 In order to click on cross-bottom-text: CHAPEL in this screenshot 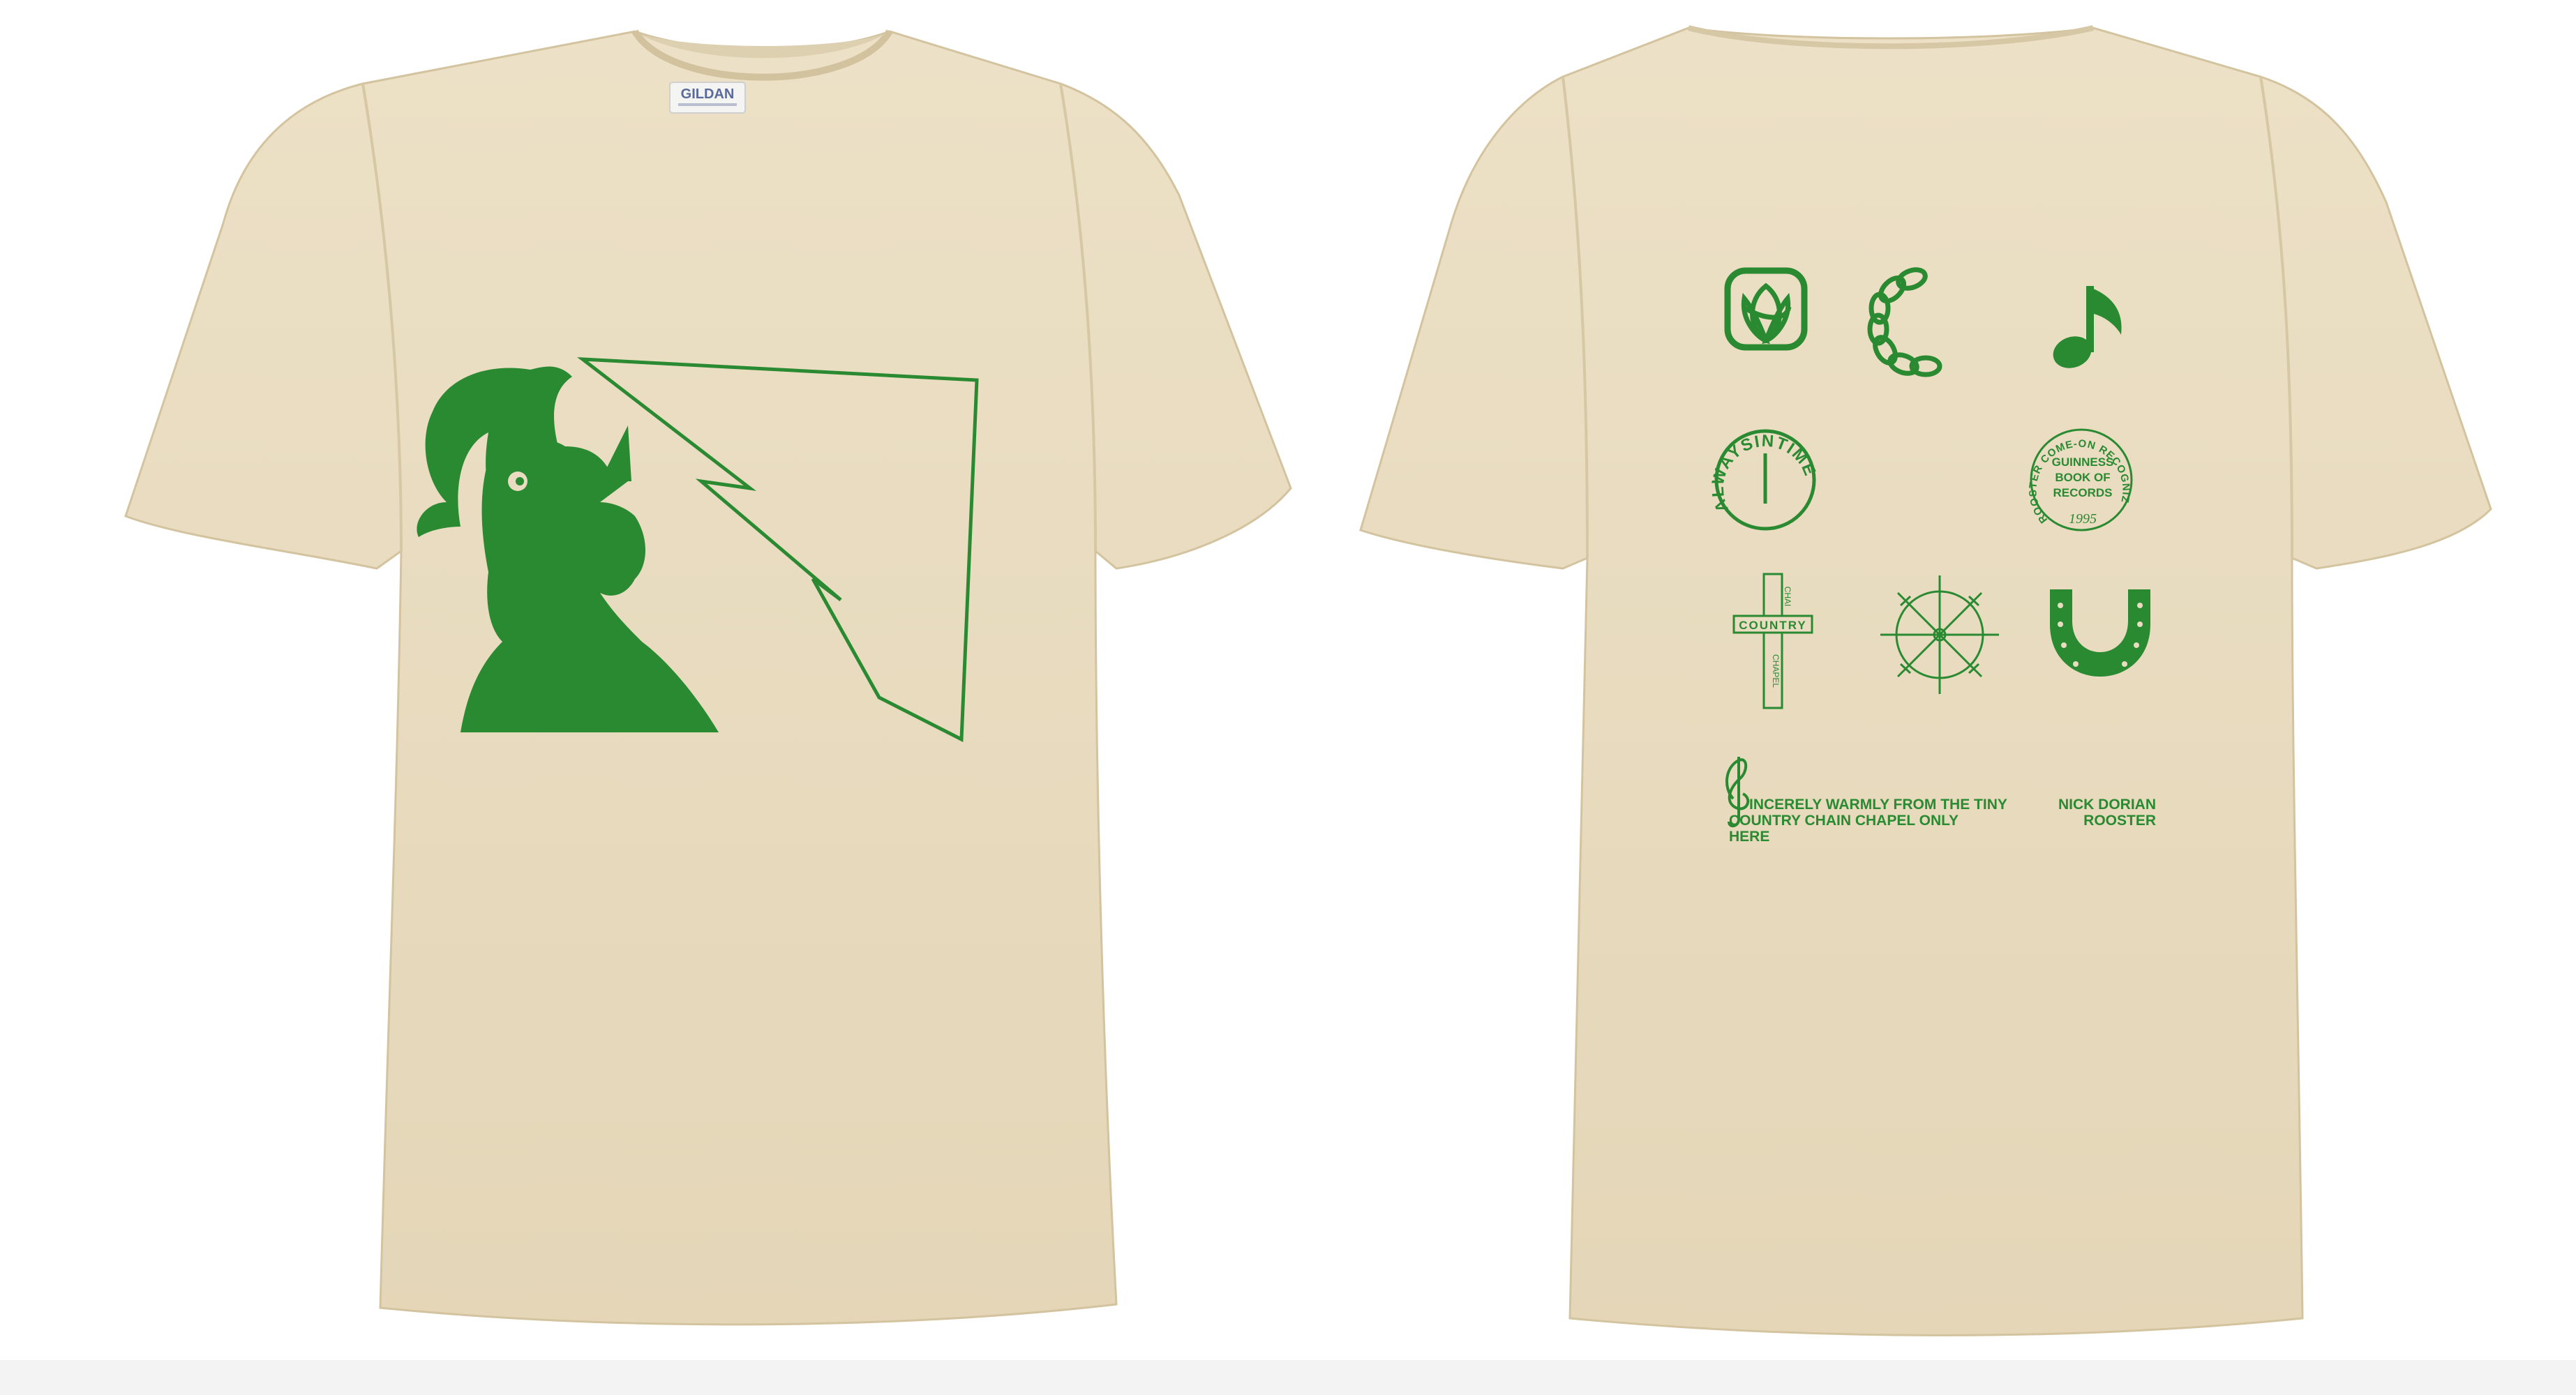, I will do `click(1776, 671)`.